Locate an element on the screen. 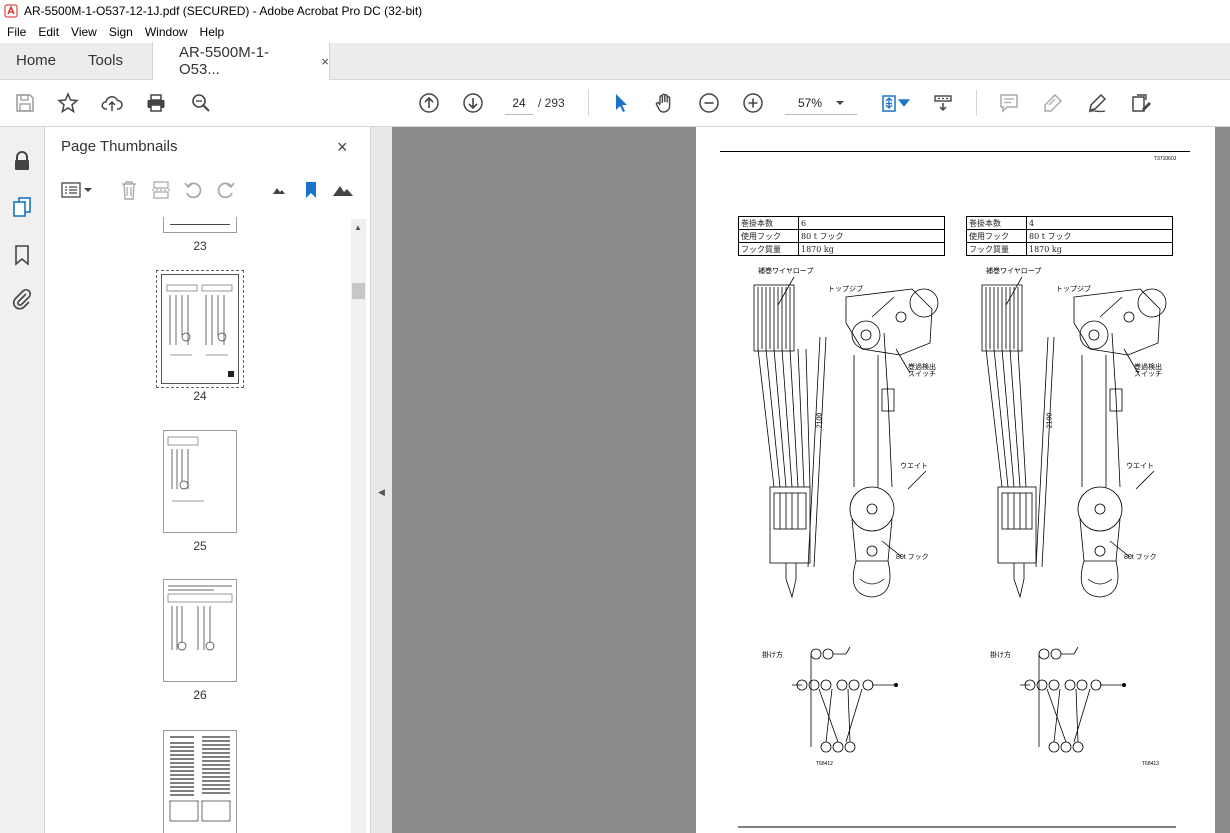 The height and width of the screenshot is (833, 1230). tab-document: AR-5500M-1-O53... × is located at coordinates (241, 61).